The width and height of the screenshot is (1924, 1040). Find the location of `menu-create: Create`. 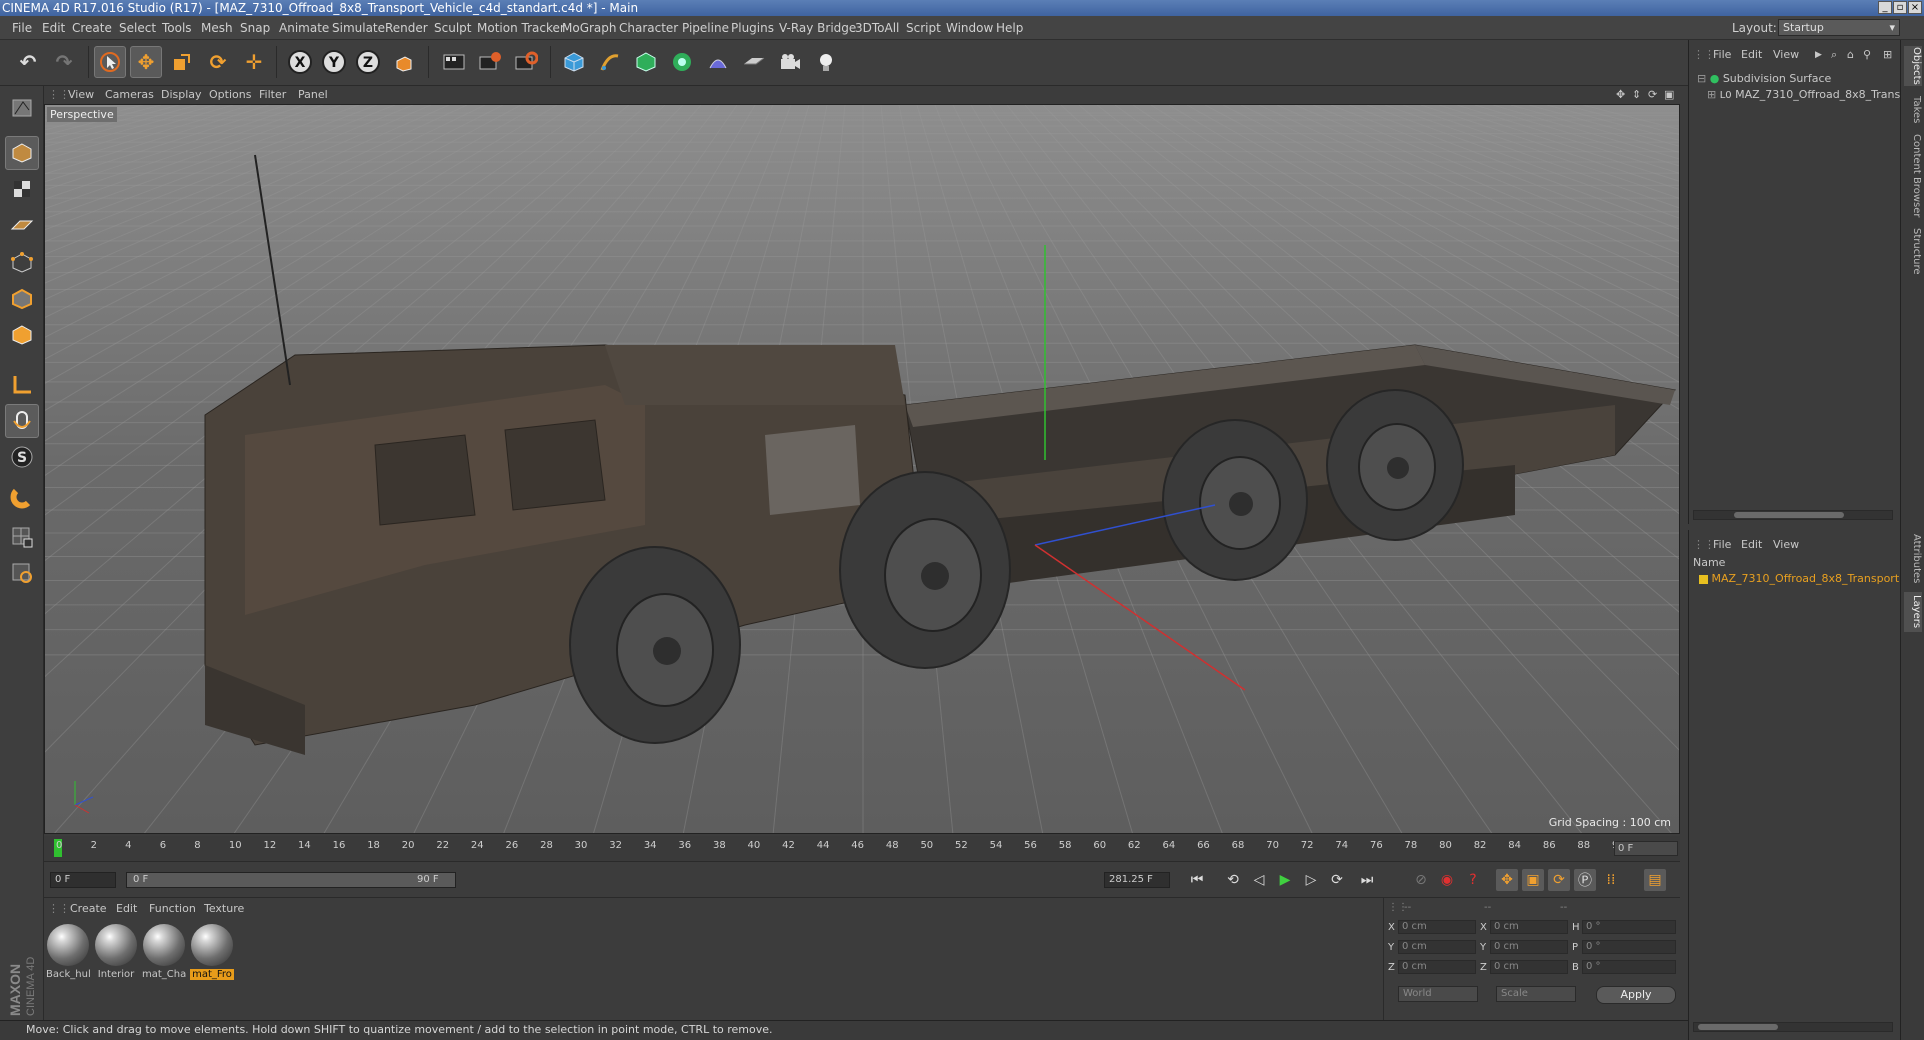

menu-create: Create is located at coordinates (92, 28).